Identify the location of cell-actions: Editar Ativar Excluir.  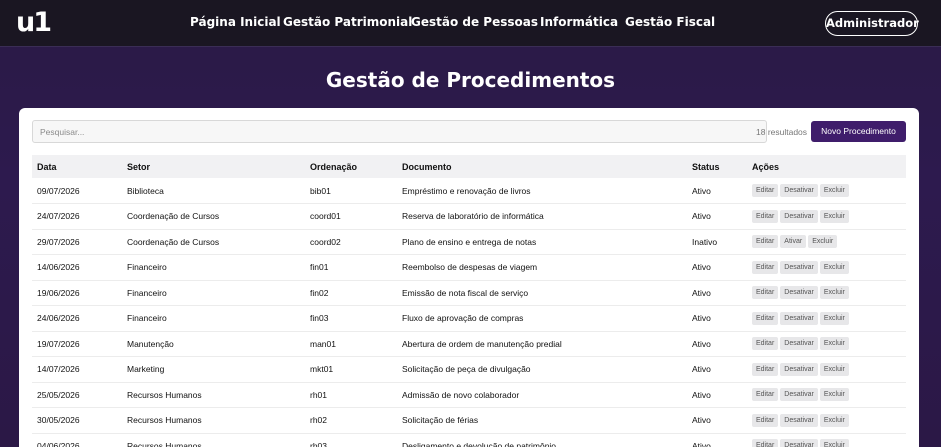
(826, 242).